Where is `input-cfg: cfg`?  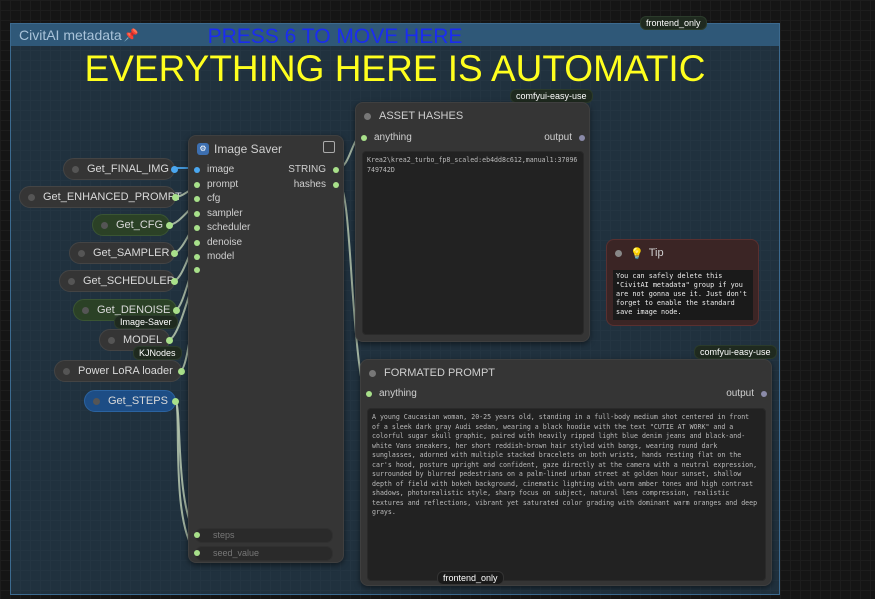 input-cfg: cfg is located at coordinates (207, 198).